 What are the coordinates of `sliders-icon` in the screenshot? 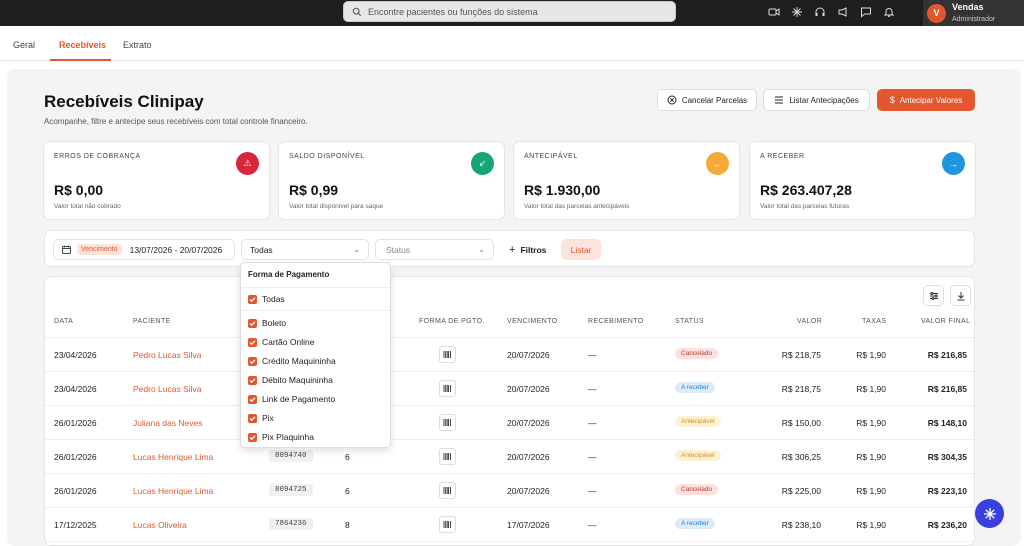 It's located at (933, 295).